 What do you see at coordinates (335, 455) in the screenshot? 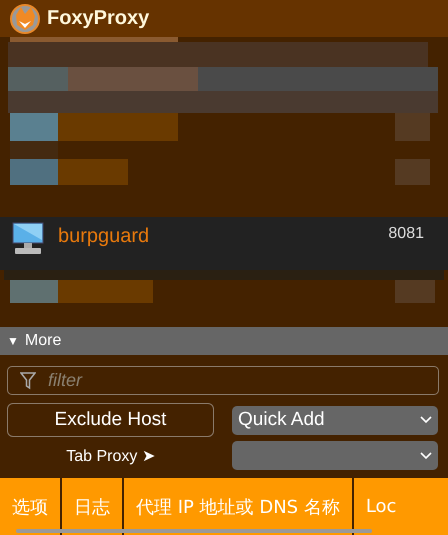
I see `tab-proxy-select` at bounding box center [335, 455].